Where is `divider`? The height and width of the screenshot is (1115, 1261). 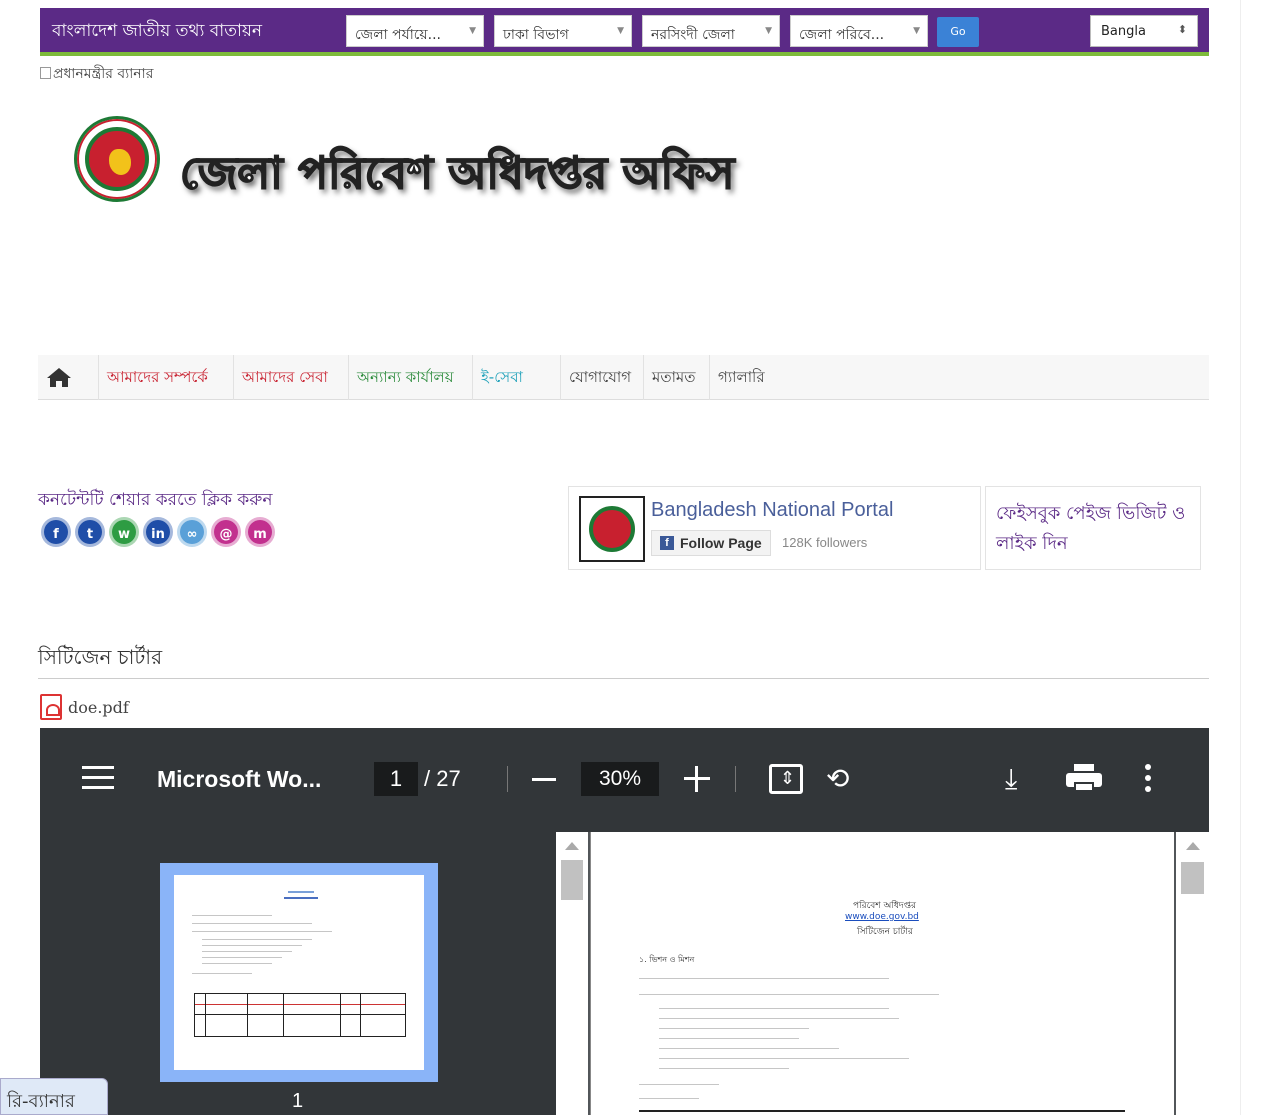 divider is located at coordinates (623, 678).